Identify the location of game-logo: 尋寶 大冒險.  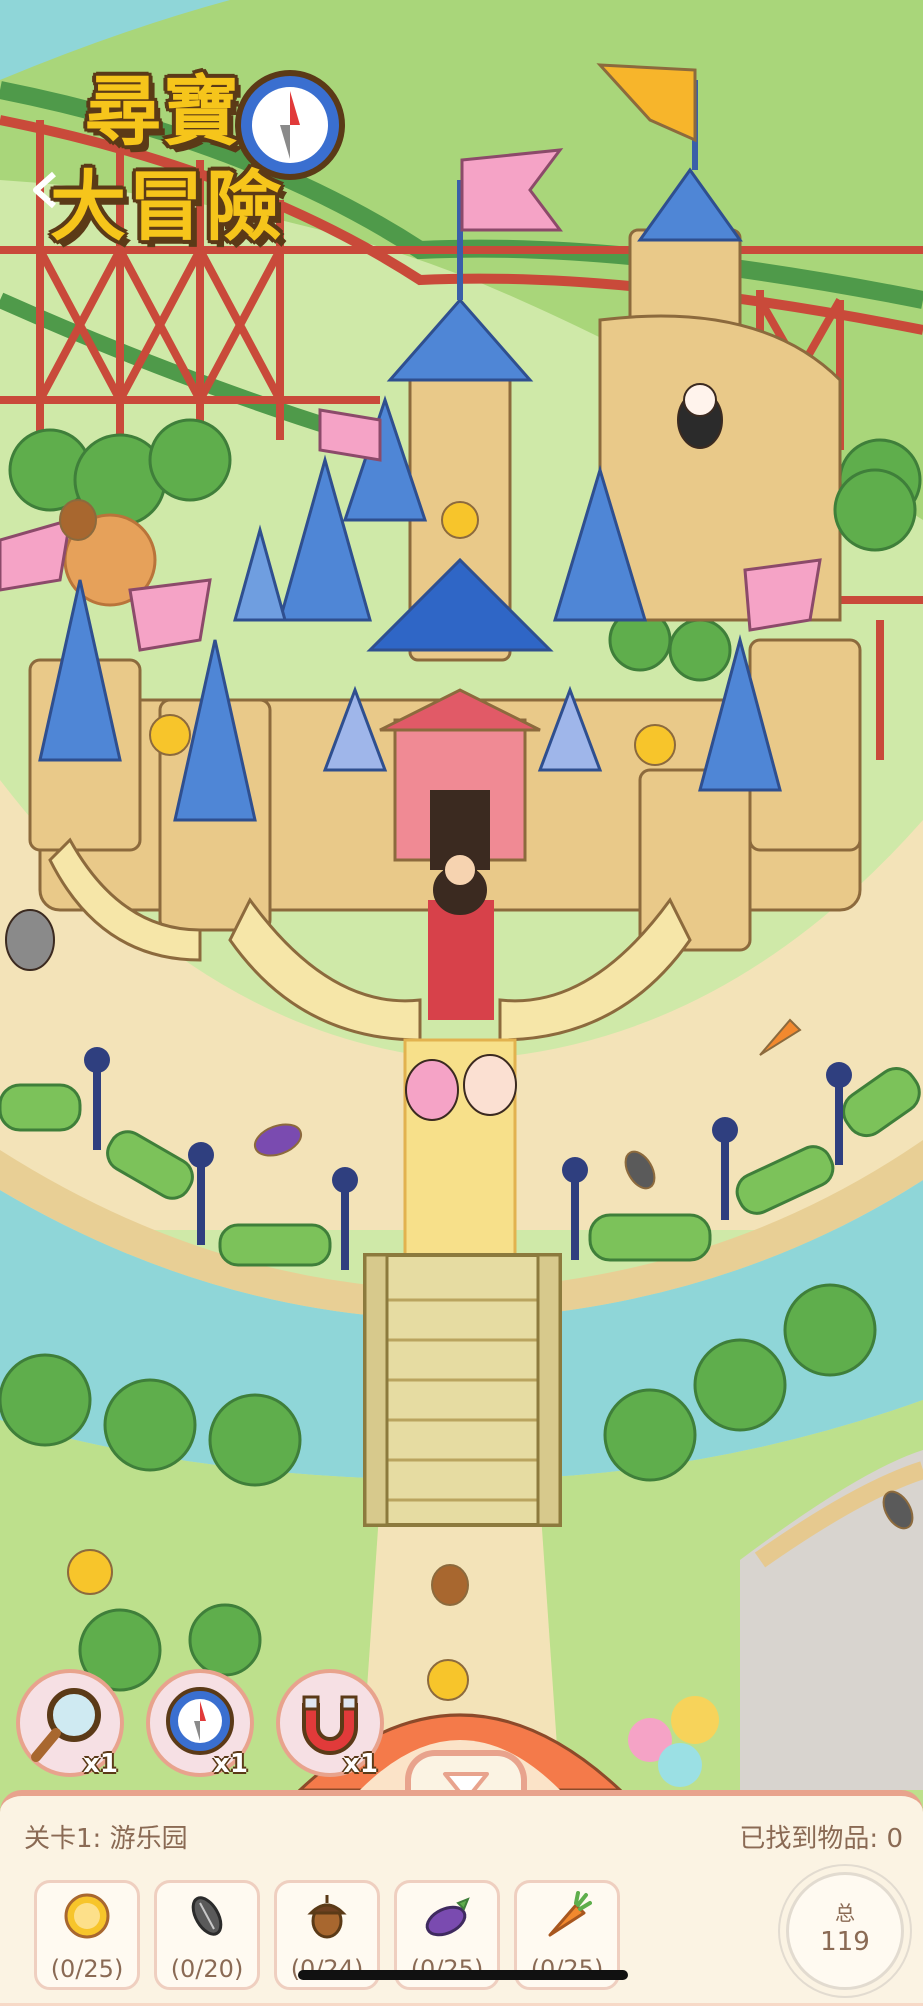
(195, 150).